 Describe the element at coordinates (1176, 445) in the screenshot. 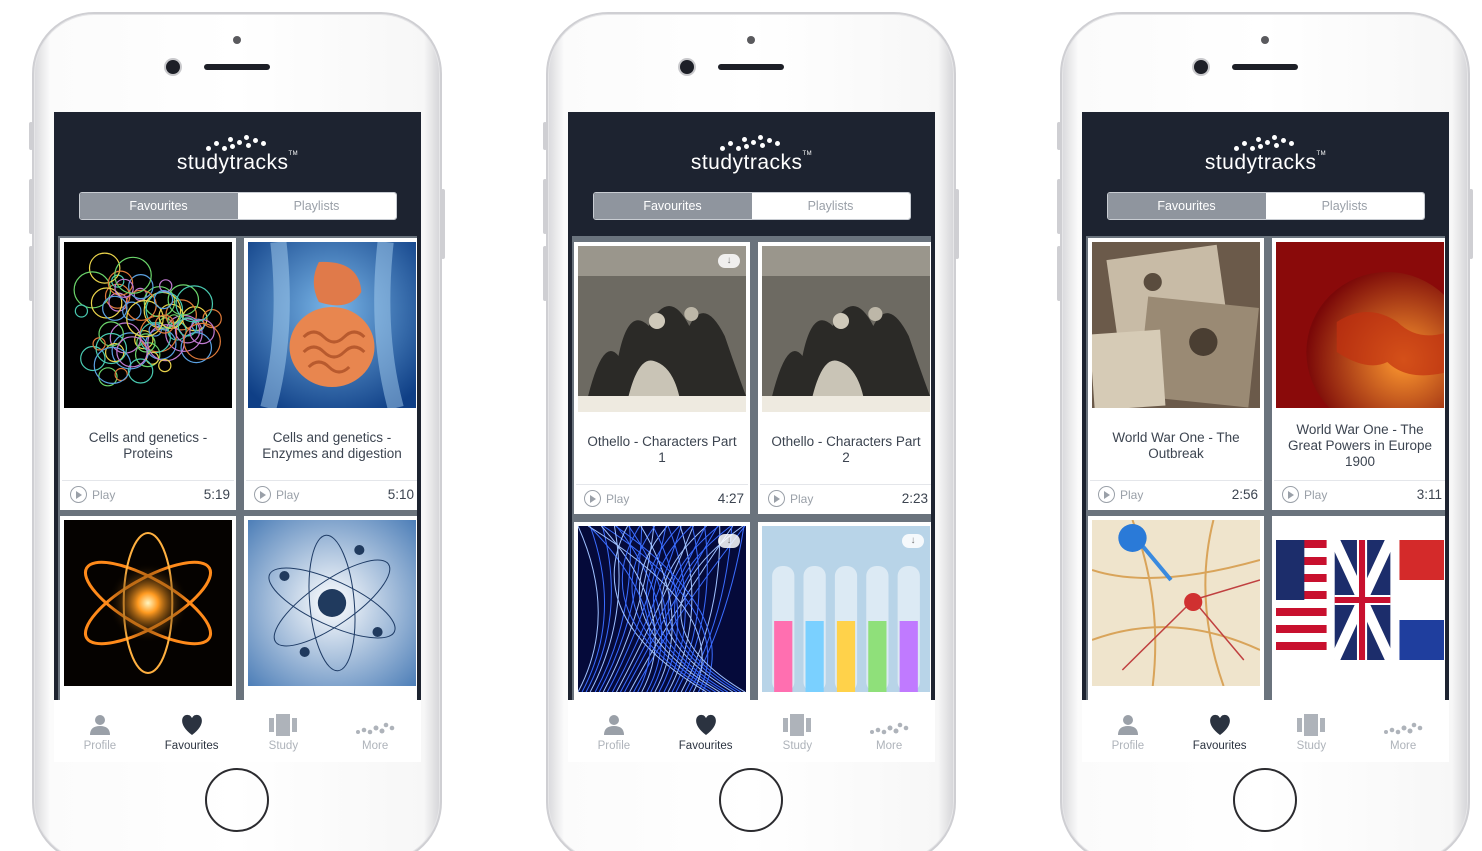

I see `track-title: World War One - The Outbreak` at that location.